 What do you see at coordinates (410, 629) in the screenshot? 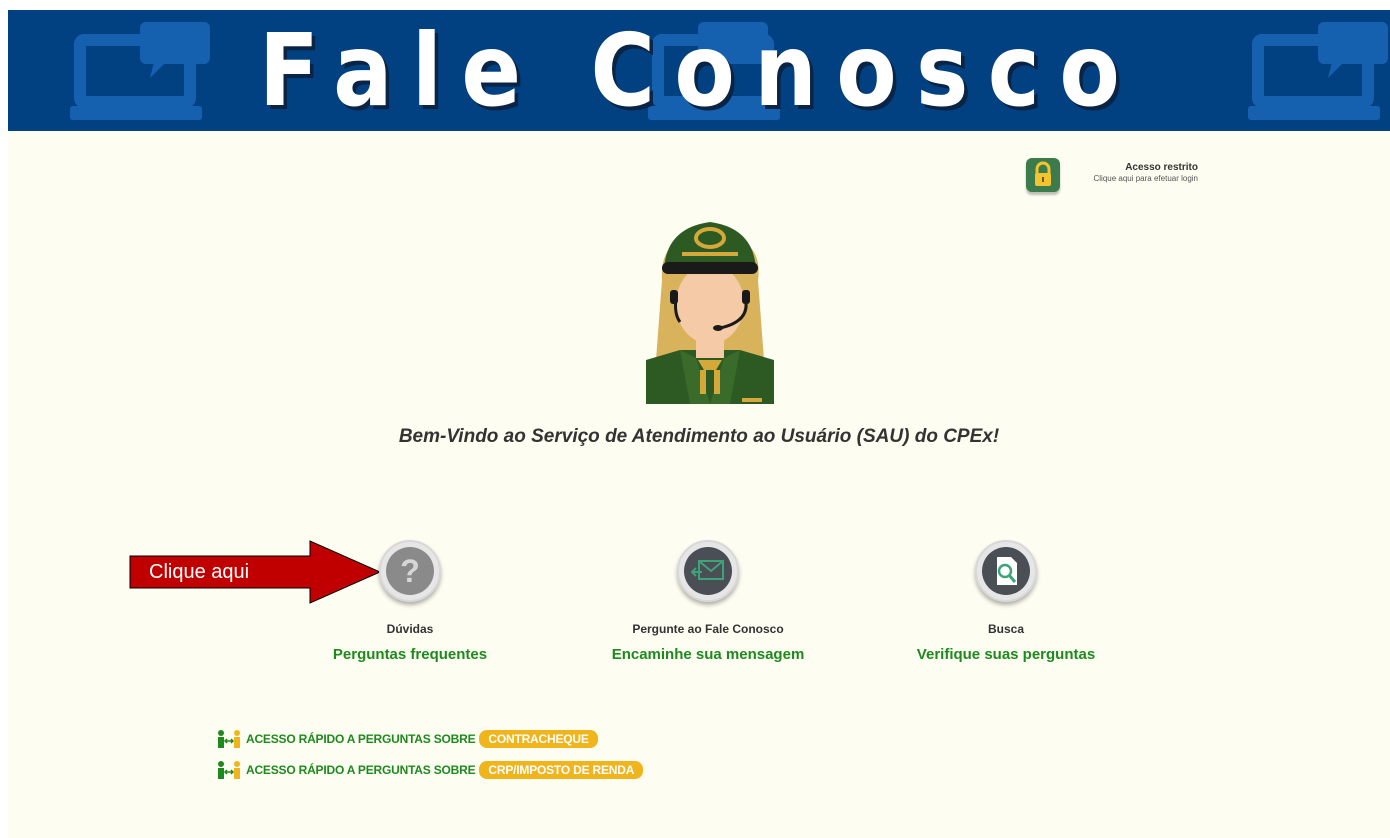
I see `option-caption: Dúvidas` at bounding box center [410, 629].